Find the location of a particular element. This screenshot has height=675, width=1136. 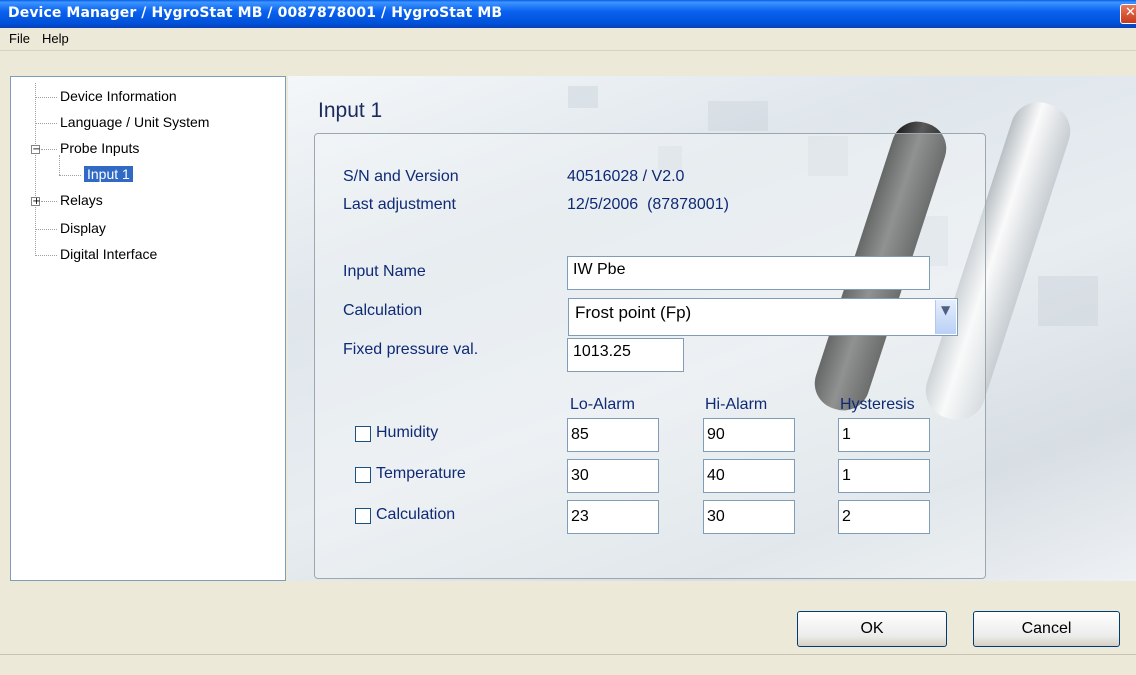

tree-item-relays: Relays is located at coordinates (81, 200).